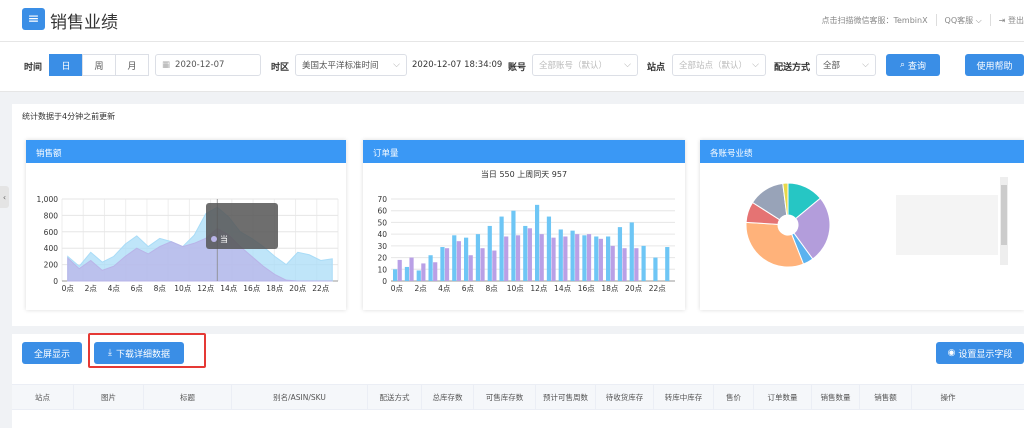  I want to click on accounts-card-title: 各账号业绩, so click(862, 151).